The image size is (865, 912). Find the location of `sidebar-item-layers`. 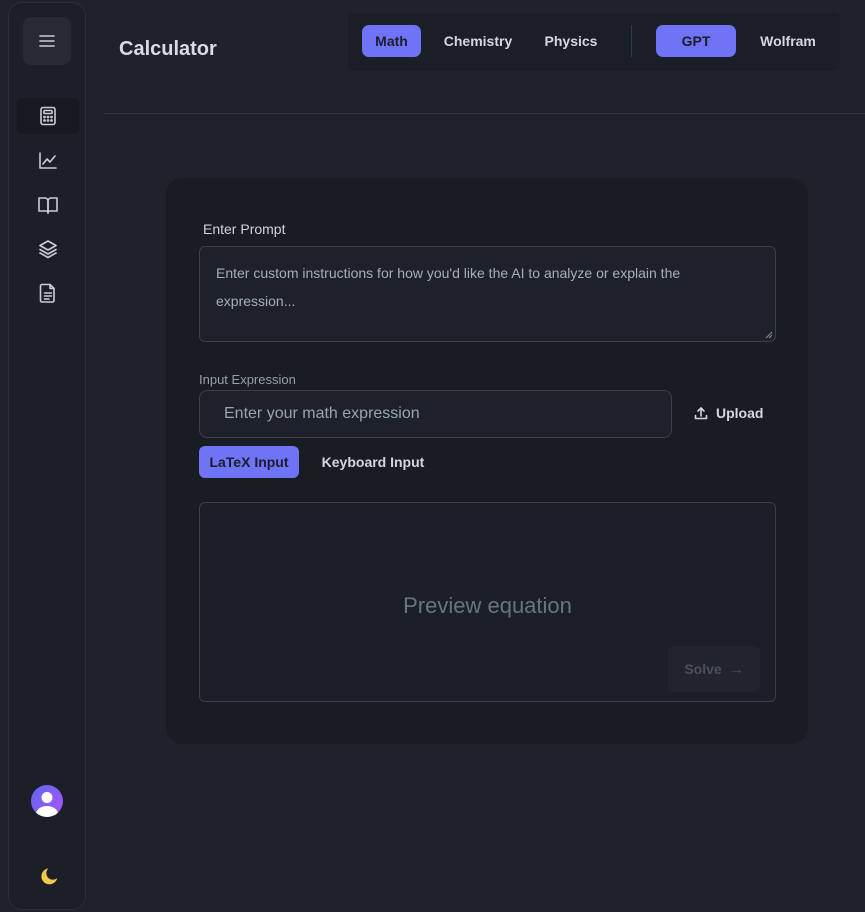

sidebar-item-layers is located at coordinates (48, 249).